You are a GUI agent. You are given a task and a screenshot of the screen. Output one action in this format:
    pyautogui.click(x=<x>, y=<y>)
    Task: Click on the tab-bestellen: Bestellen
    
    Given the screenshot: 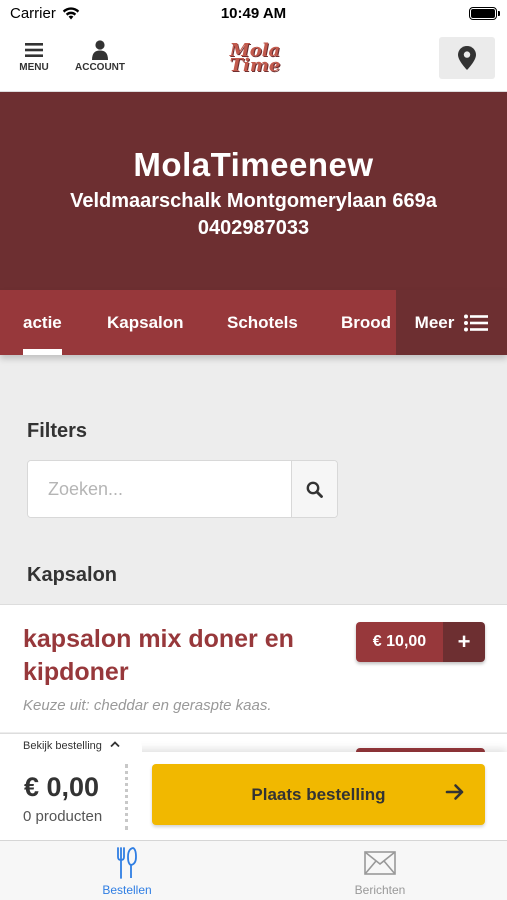 What is the action you would take?
    pyautogui.click(x=127, y=872)
    